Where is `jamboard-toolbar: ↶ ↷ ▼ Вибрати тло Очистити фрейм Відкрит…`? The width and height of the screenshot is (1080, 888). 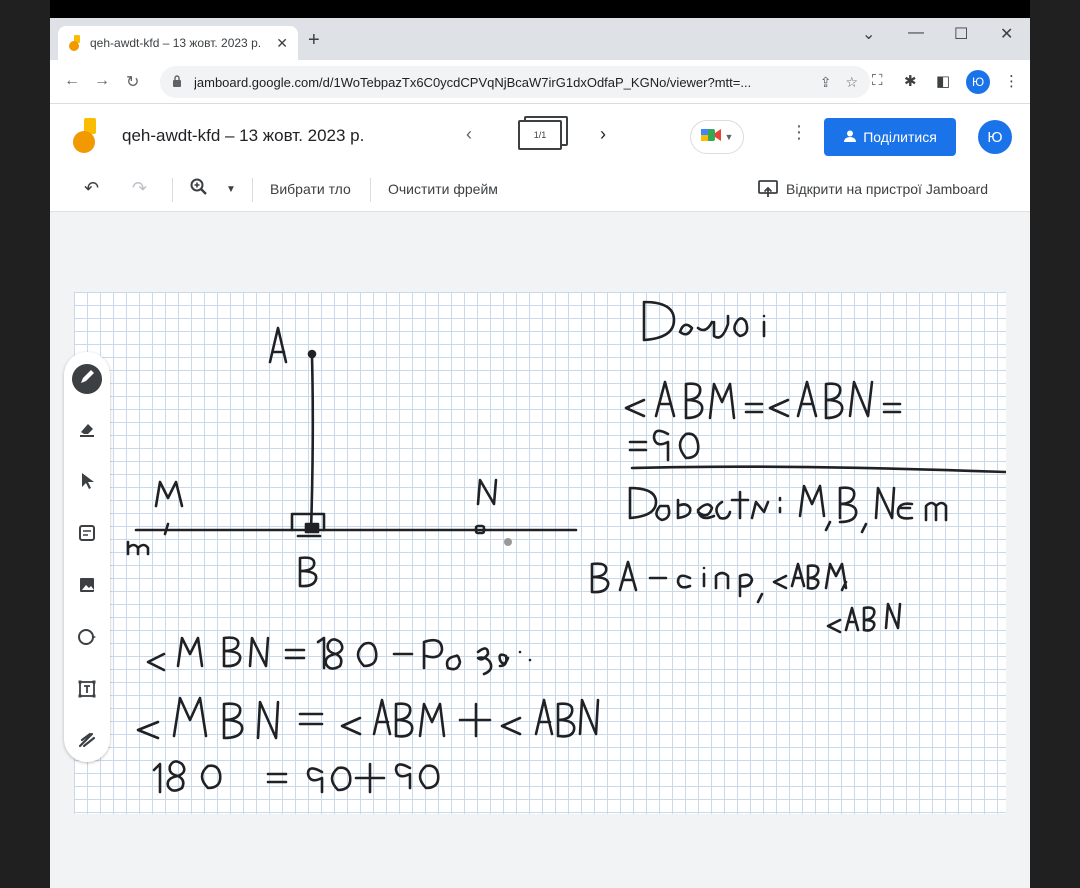 jamboard-toolbar: ↶ ↷ ▼ Вибрати тло Очистити фрейм Відкрит… is located at coordinates (540, 190).